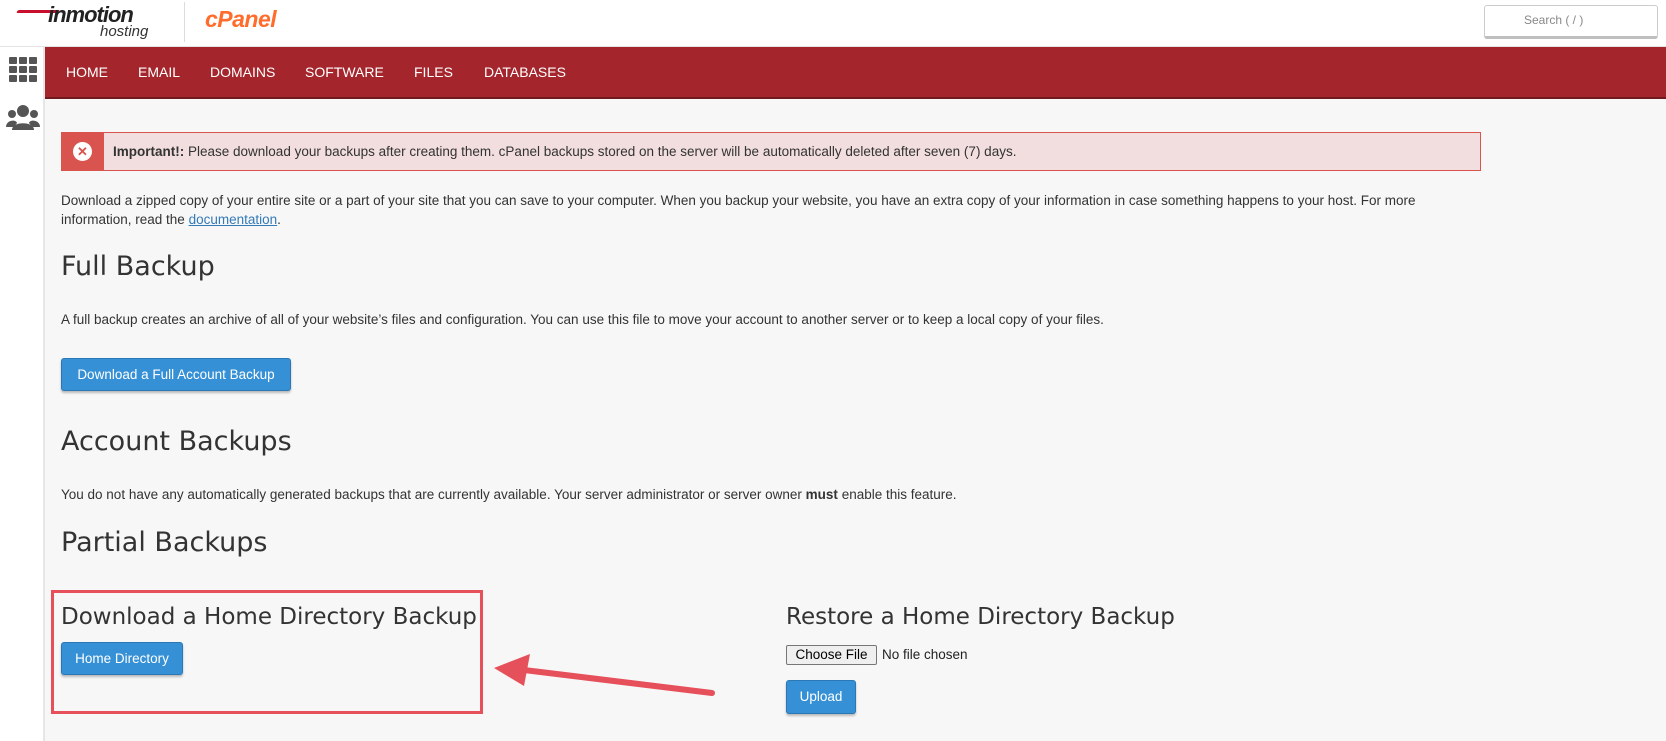 Image resolution: width=1666 pixels, height=741 pixels. Describe the element at coordinates (344, 72) in the screenshot. I see `nav-software: SOFTWARE` at that location.